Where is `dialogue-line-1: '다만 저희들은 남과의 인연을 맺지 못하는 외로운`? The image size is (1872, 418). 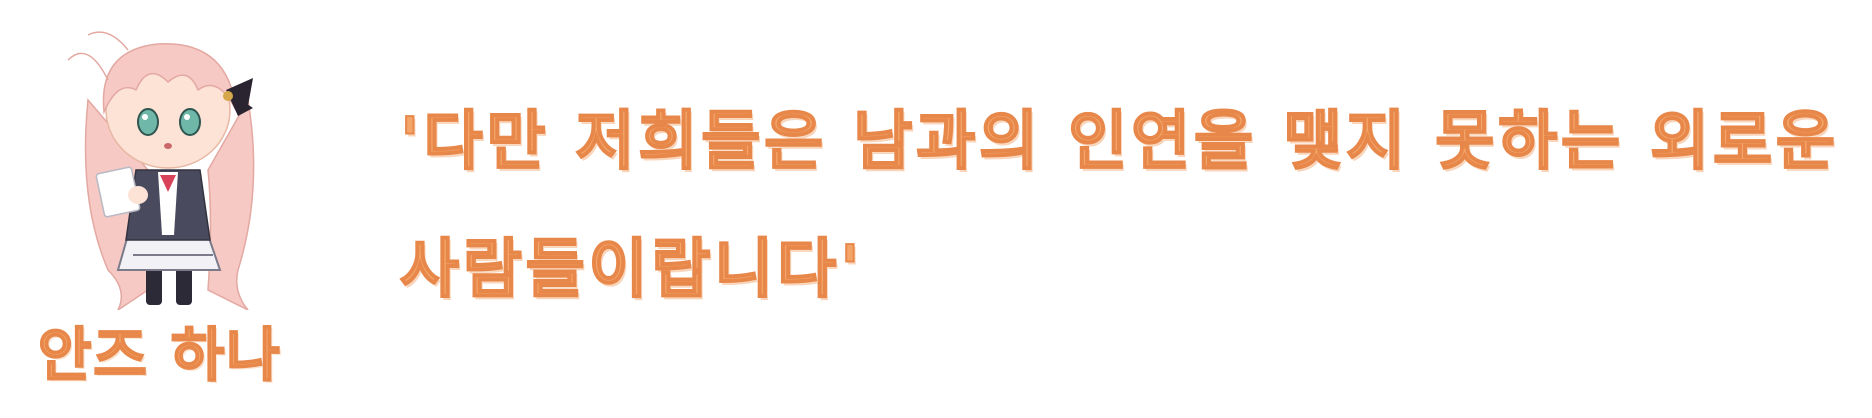
dialogue-line-1: '다만 저희들은 남과의 인연을 맺지 못하는 외로운 is located at coordinates (1119, 142).